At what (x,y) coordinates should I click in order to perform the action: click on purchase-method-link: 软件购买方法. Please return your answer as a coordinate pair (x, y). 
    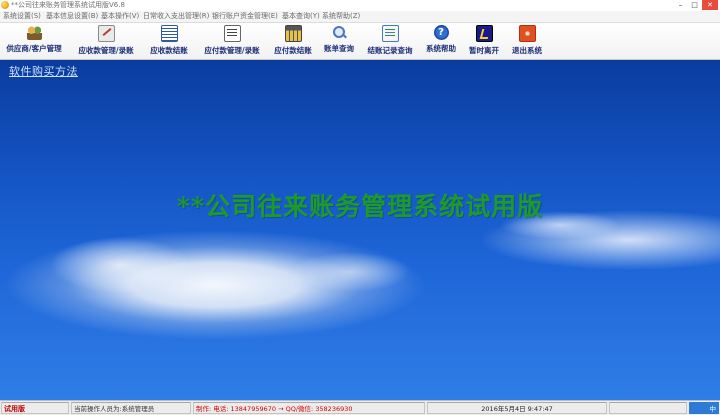
    Looking at the image, I should click on (43, 71).